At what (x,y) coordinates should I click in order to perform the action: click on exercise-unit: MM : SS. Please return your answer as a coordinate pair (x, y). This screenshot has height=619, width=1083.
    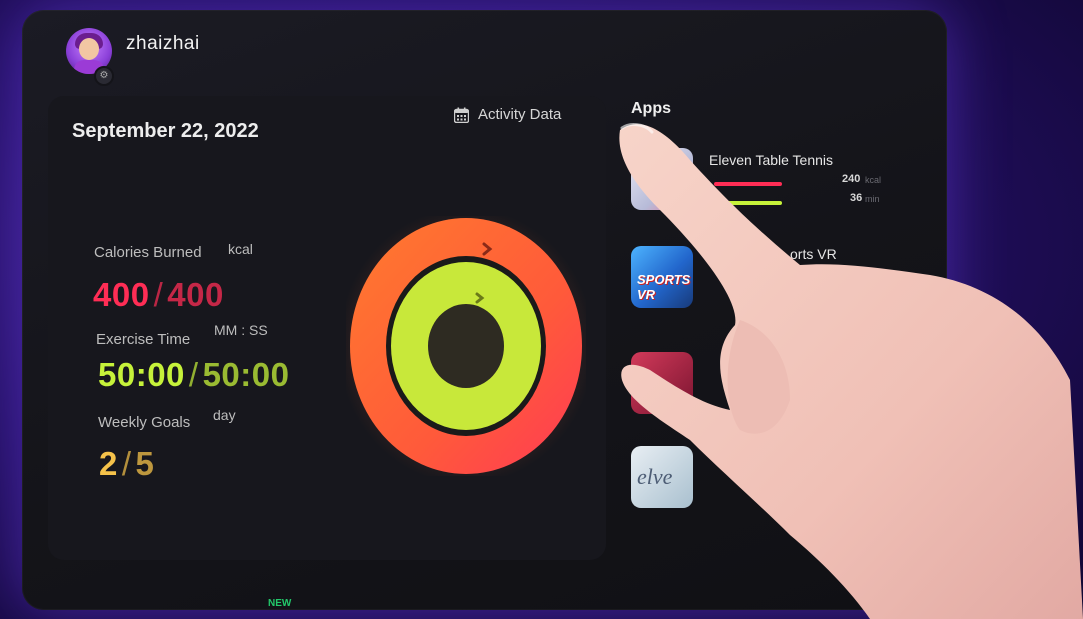
    Looking at the image, I should click on (241, 330).